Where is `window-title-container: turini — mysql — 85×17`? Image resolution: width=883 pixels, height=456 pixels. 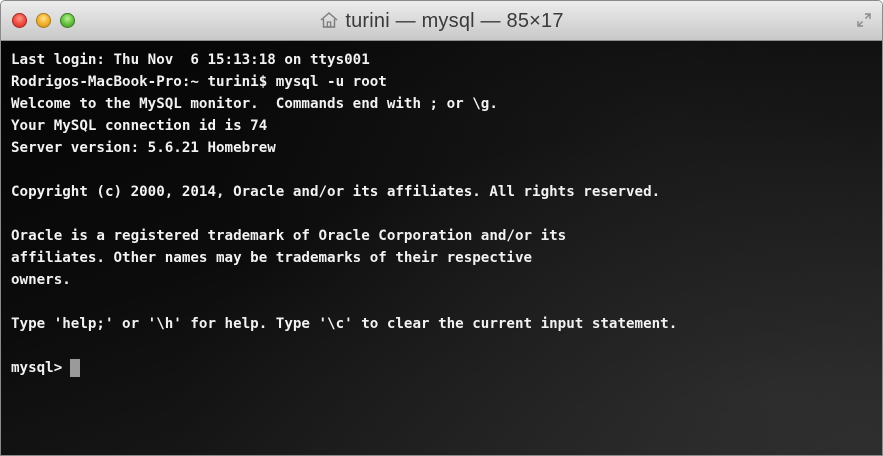
window-title-container: turini — mysql — 85×17 is located at coordinates (441, 21).